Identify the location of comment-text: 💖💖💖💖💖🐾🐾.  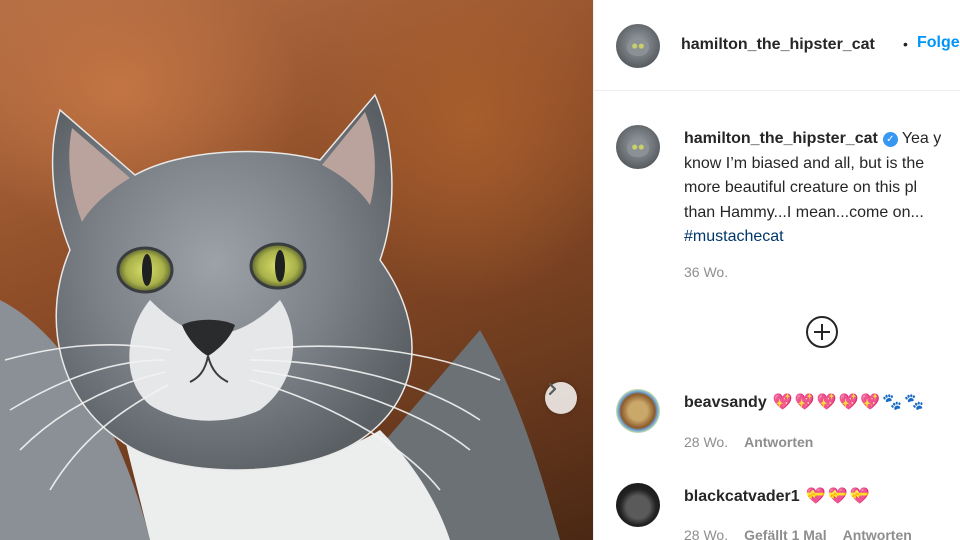
(849, 401).